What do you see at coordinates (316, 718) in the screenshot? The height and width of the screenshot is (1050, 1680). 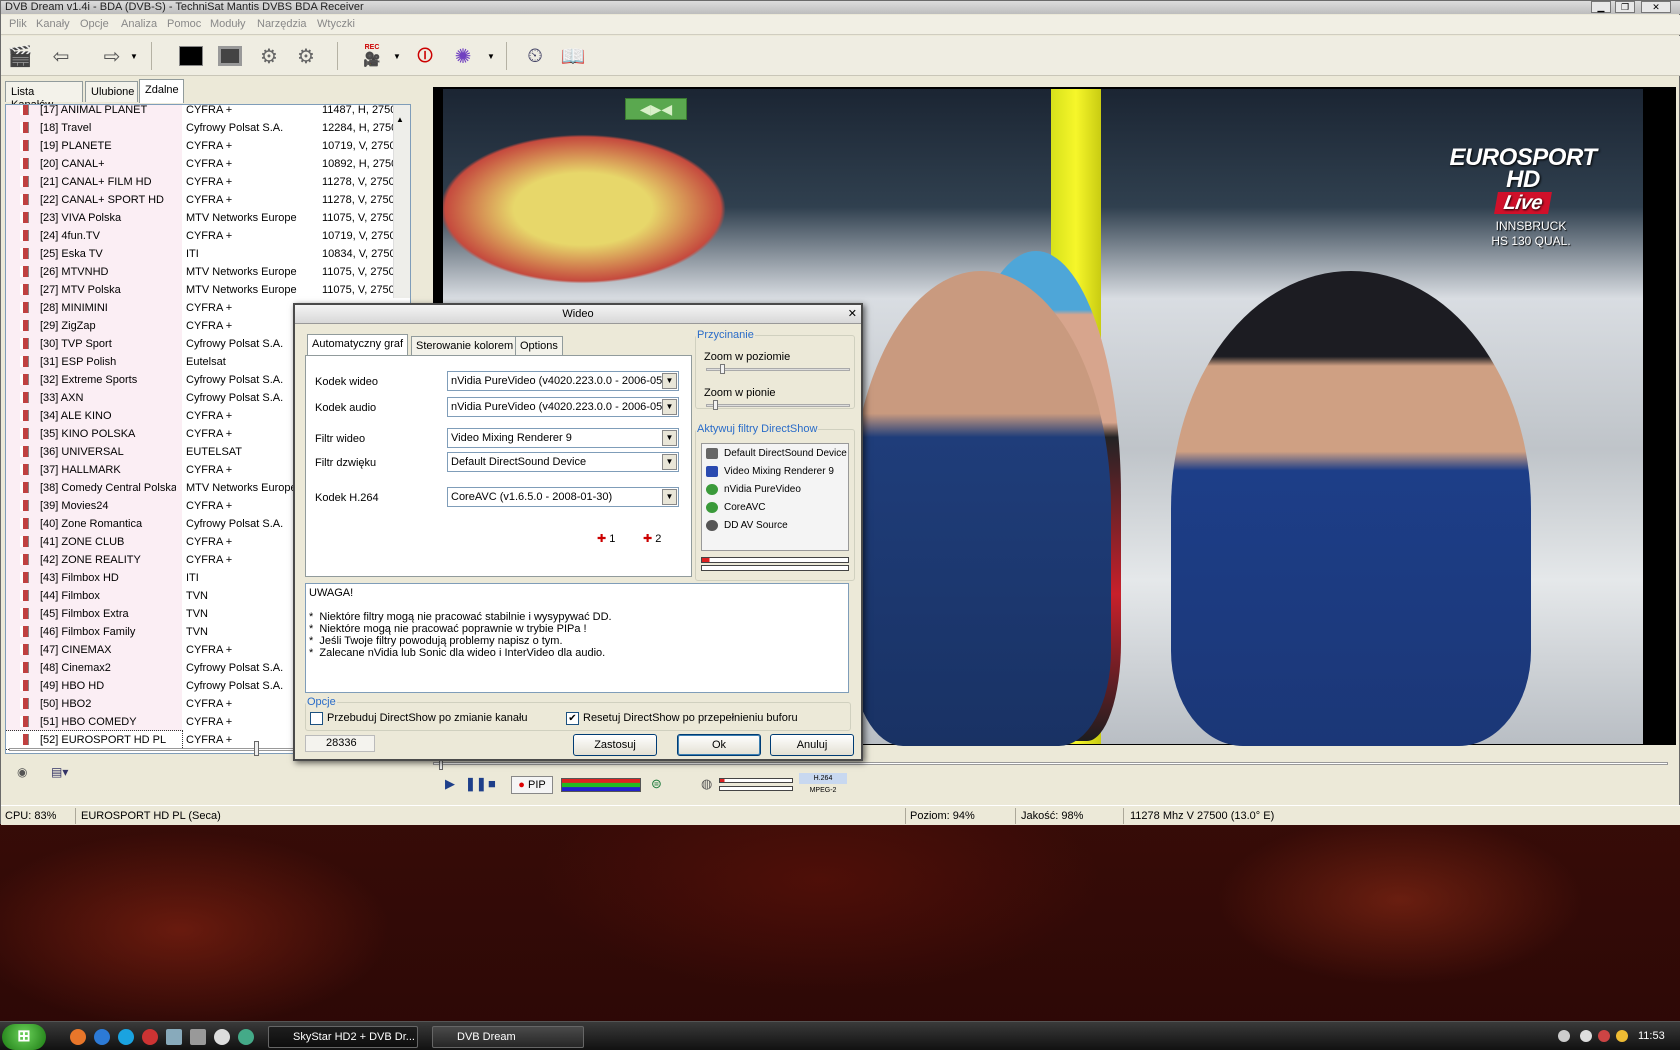 I see `rebuild-directshow-checkbox` at bounding box center [316, 718].